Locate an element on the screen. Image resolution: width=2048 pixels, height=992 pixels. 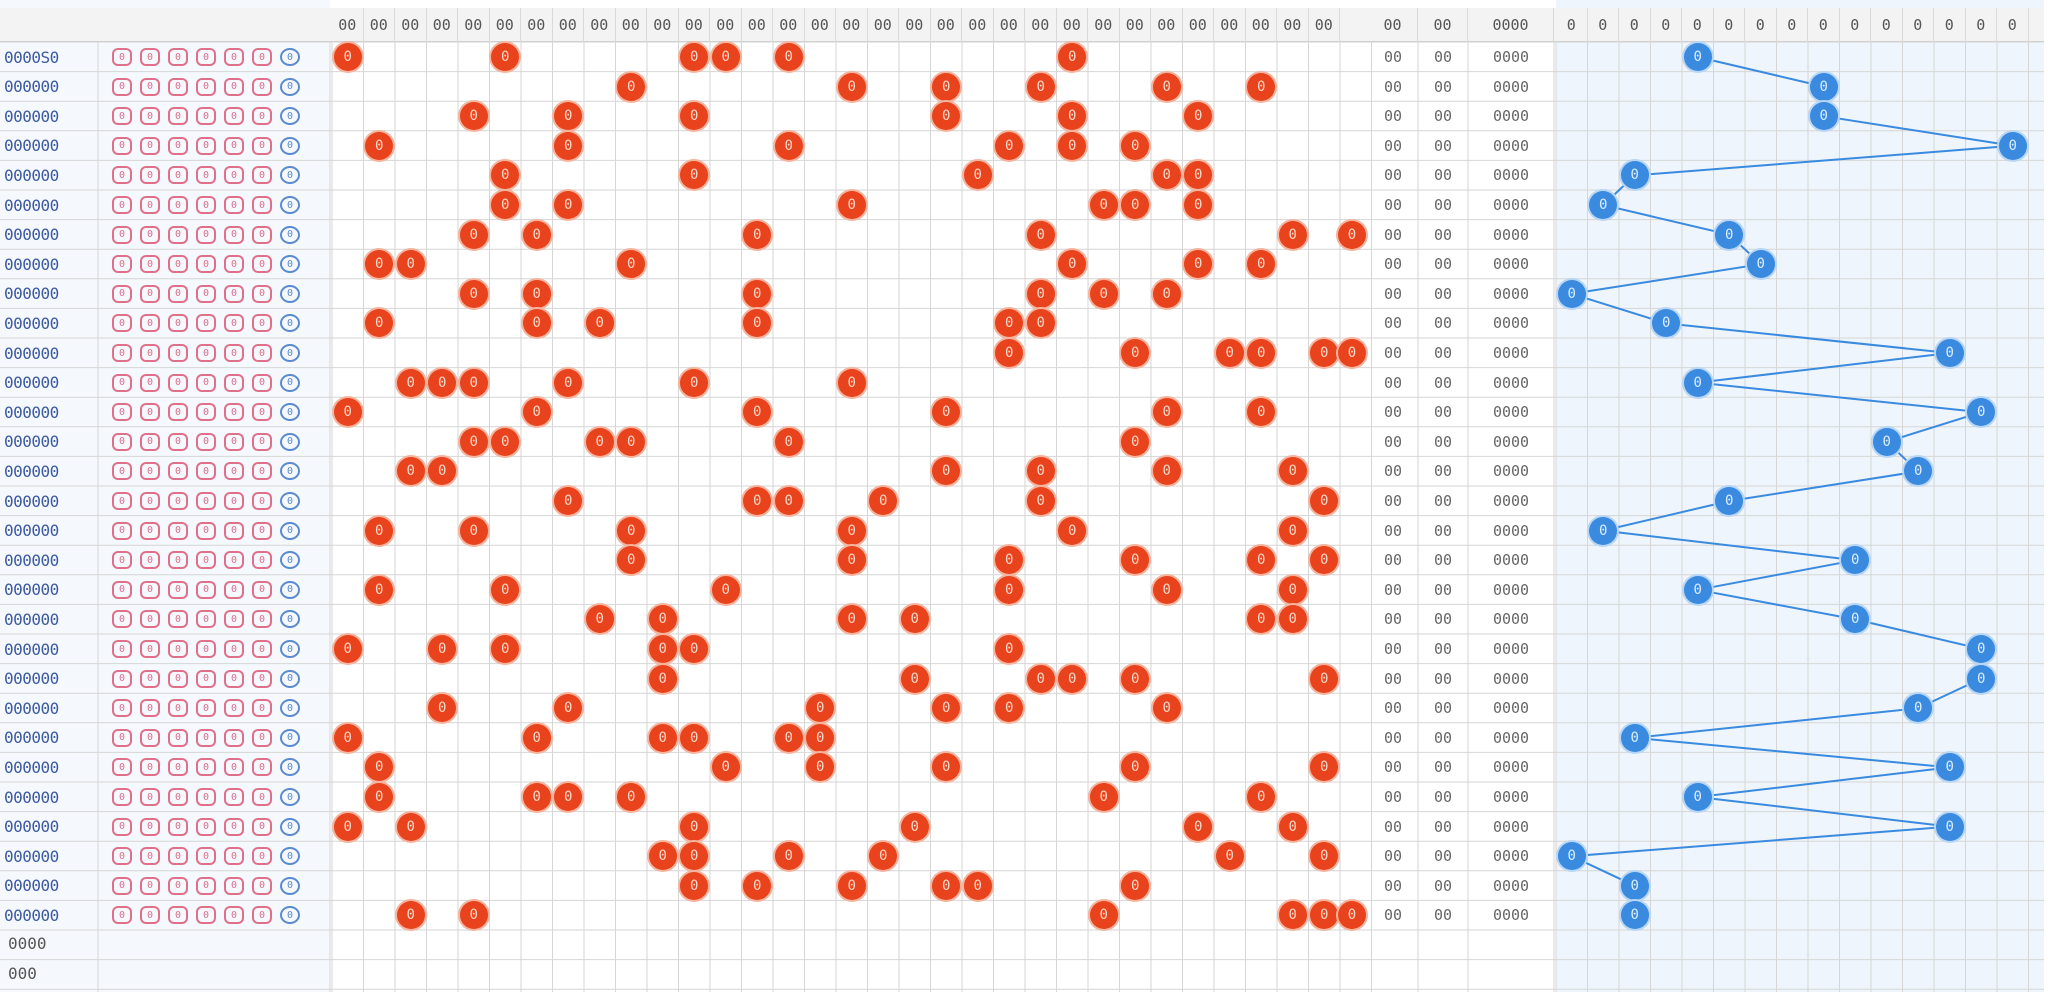
draw-issue-label: 0000S0 is located at coordinates (50, 57).